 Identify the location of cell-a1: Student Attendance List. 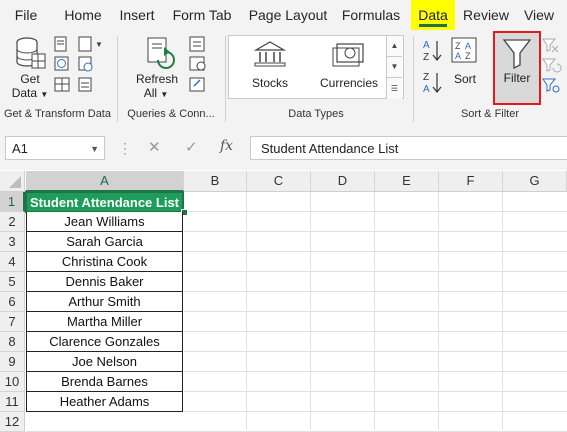
(104, 202).